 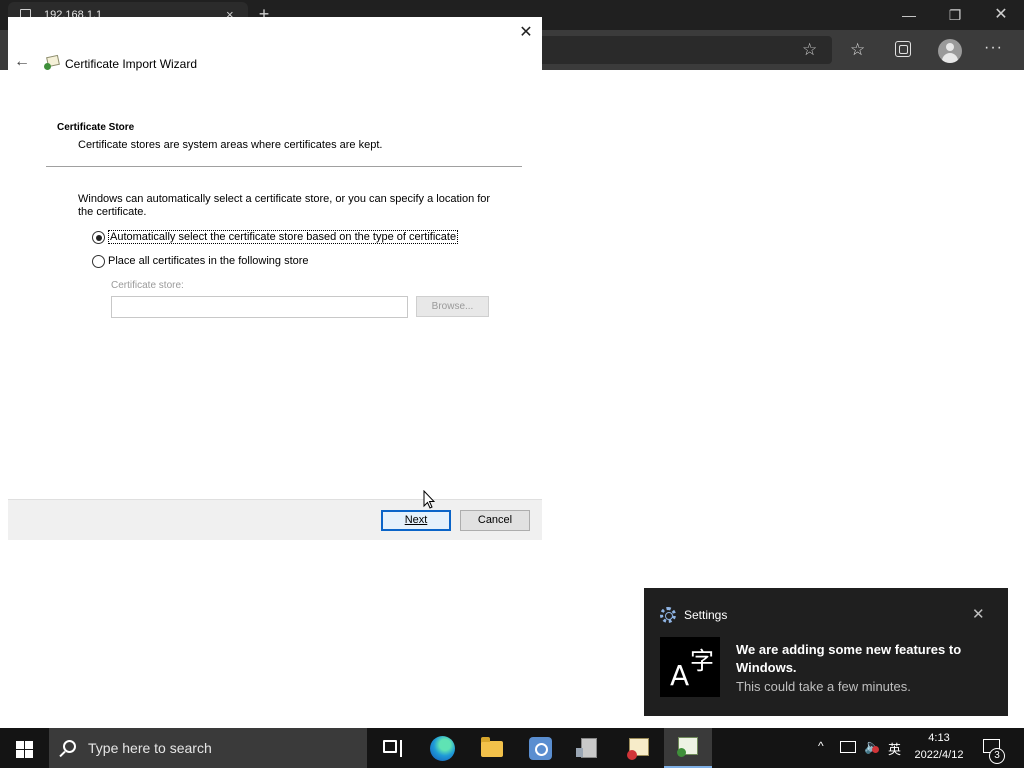 What do you see at coordinates (259, 307) in the screenshot?
I see `certificate-store-field` at bounding box center [259, 307].